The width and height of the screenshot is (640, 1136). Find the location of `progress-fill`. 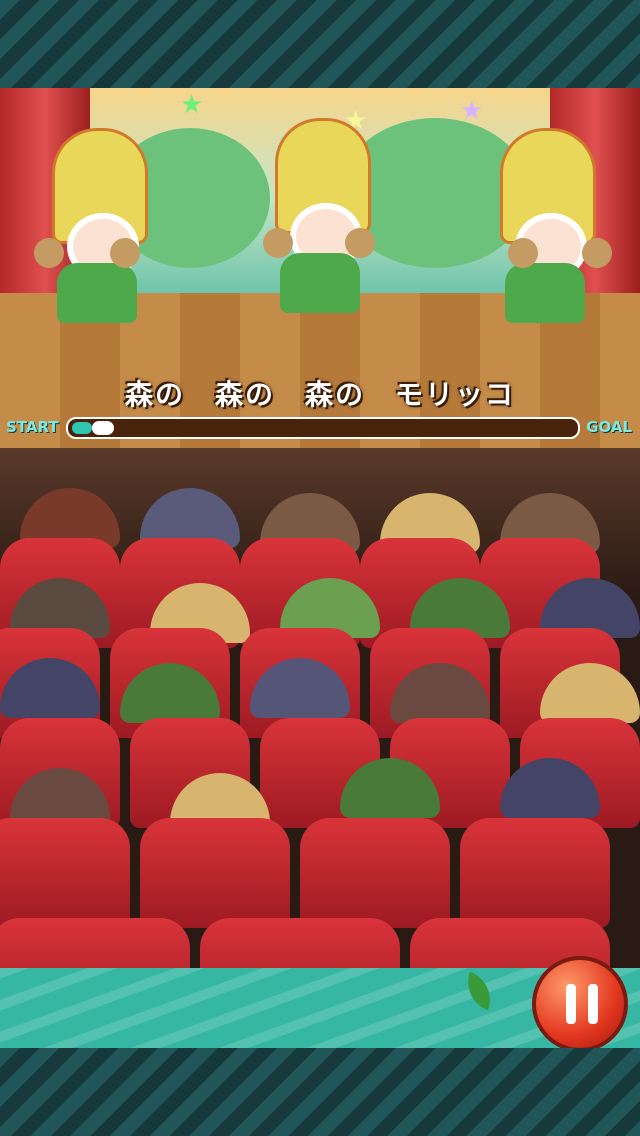

progress-fill is located at coordinates (82, 428).